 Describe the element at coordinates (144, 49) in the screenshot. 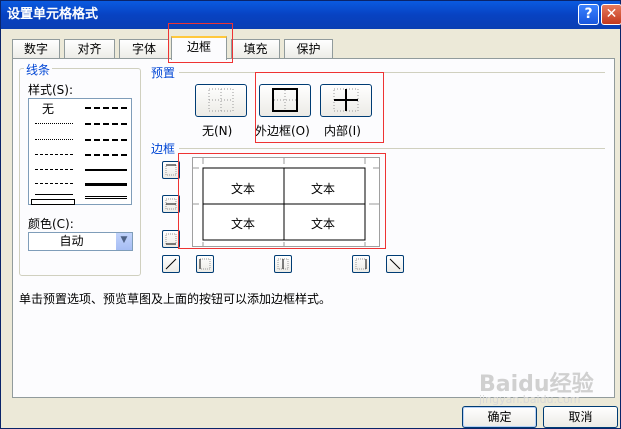

I see `tab-font: 字体` at that location.